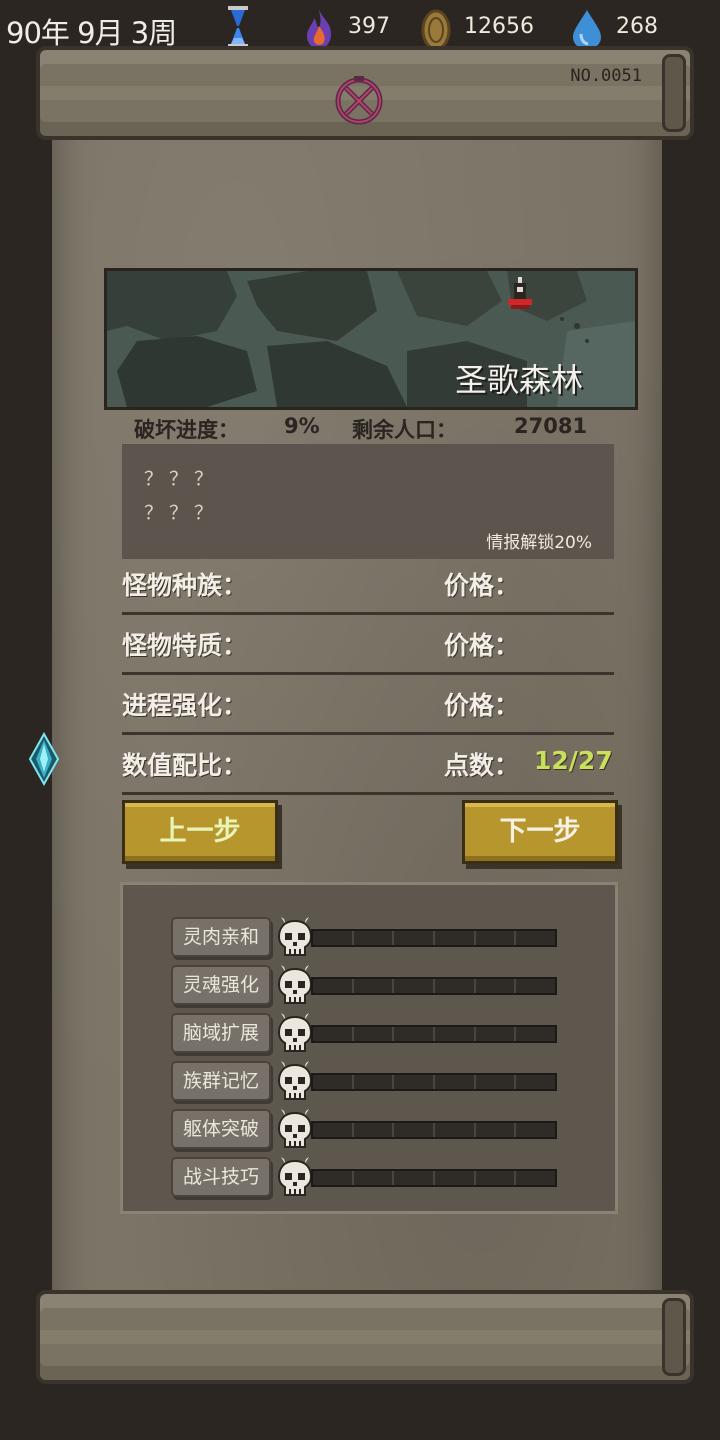 This screenshot has width=720, height=1440. I want to click on region-name: 圣歌森林, so click(518, 380).